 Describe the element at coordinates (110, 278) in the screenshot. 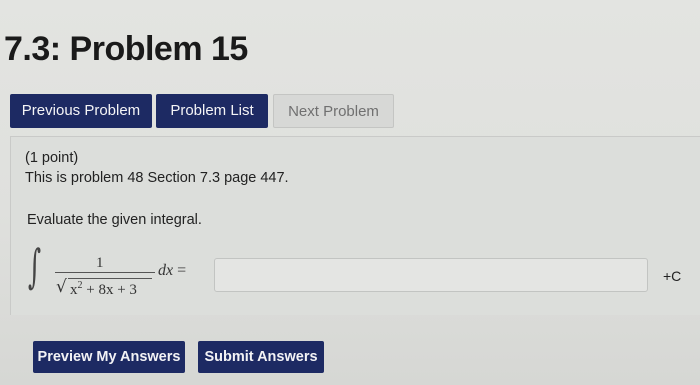

I see `square-root-bar` at that location.